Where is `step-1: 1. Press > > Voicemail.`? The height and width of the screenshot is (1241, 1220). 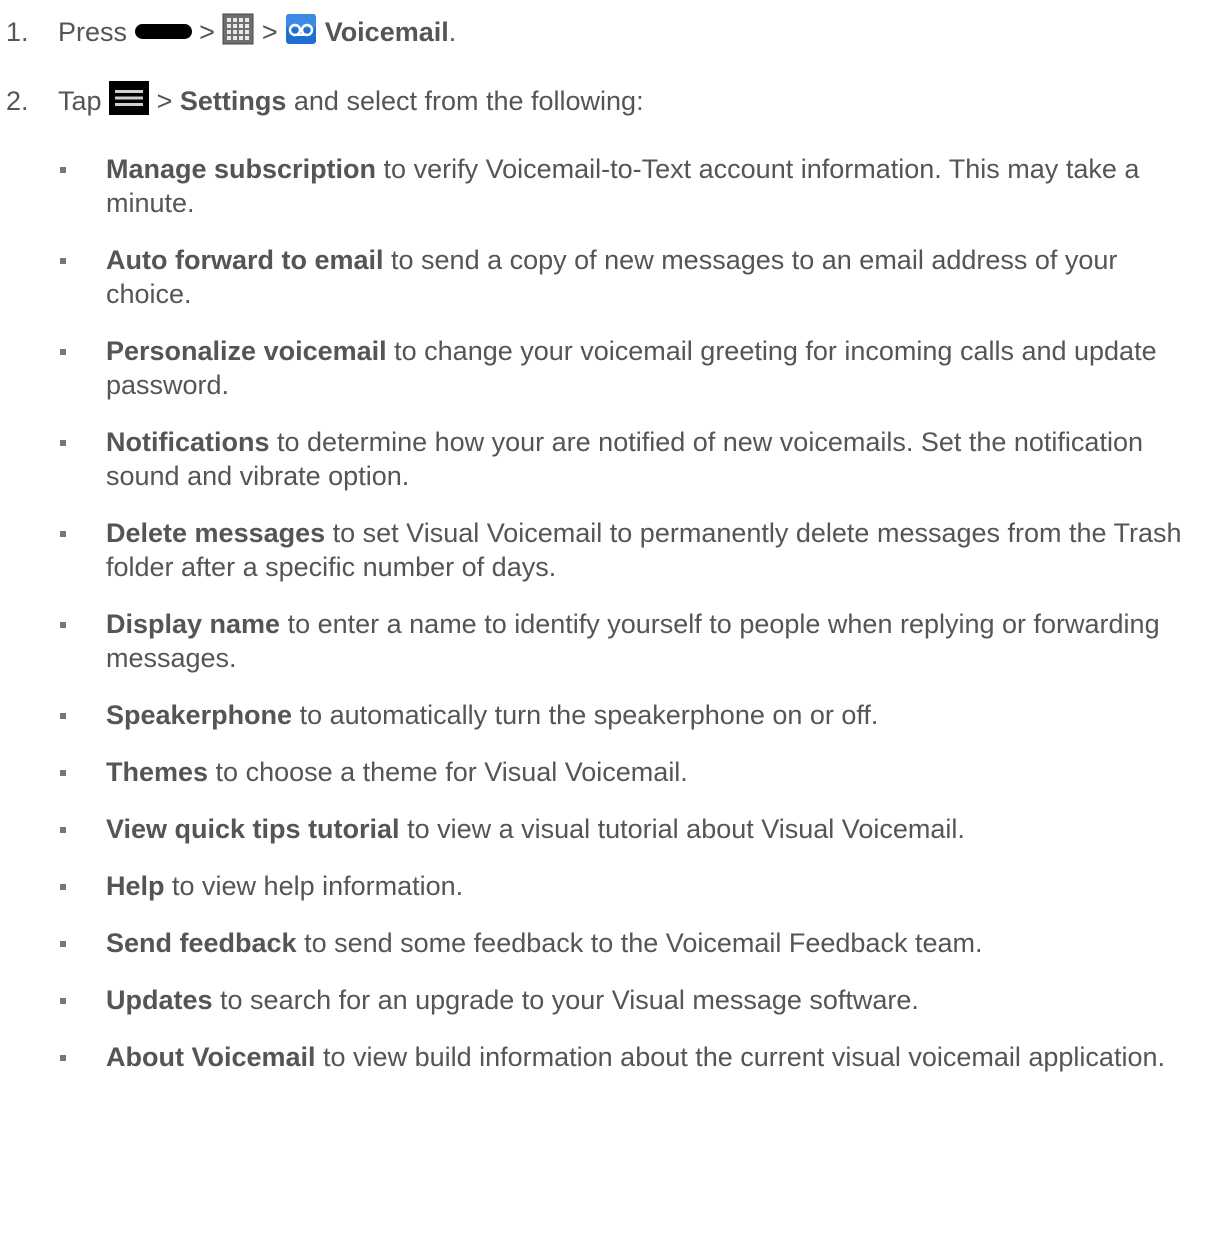 step-1: 1. Press > > Voicemail. is located at coordinates (231, 31).